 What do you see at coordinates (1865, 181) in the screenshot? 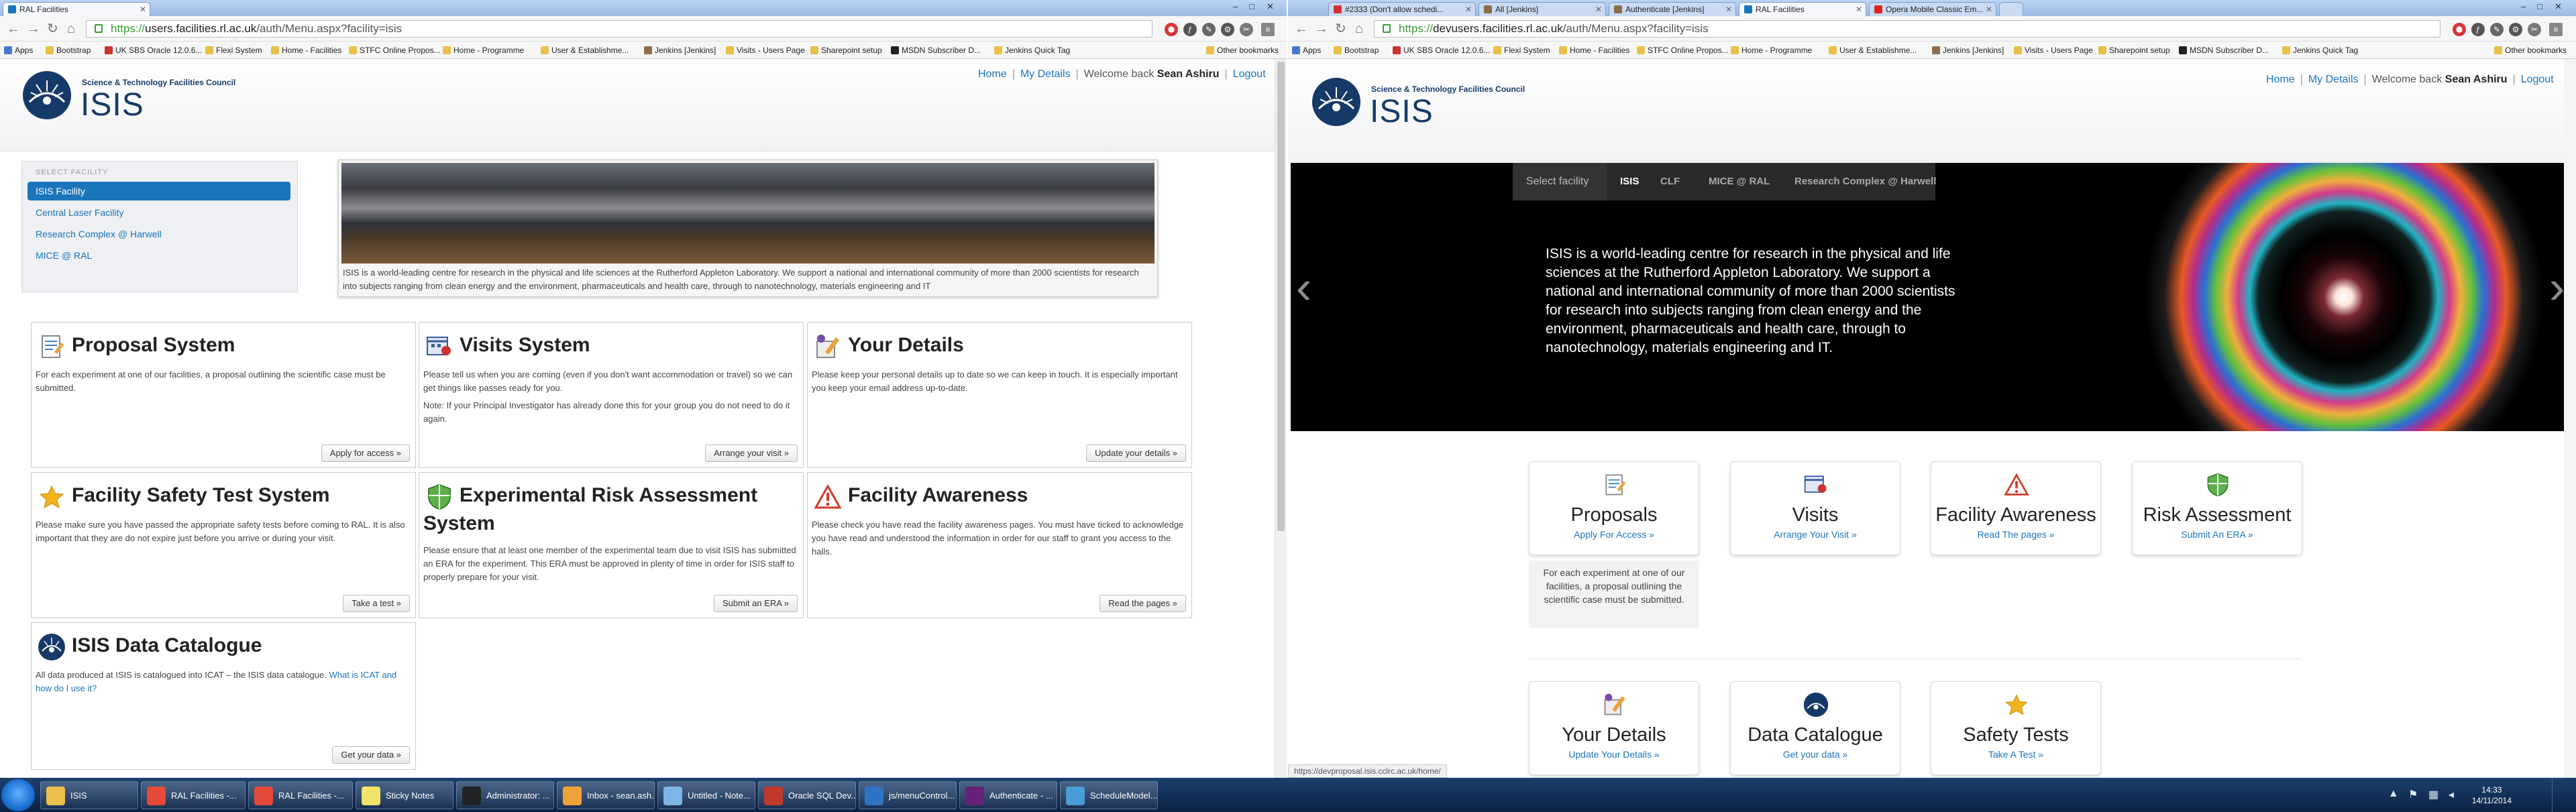
I see `facility-nav-research-complex: Research Complex @ Harwell` at bounding box center [1865, 181].